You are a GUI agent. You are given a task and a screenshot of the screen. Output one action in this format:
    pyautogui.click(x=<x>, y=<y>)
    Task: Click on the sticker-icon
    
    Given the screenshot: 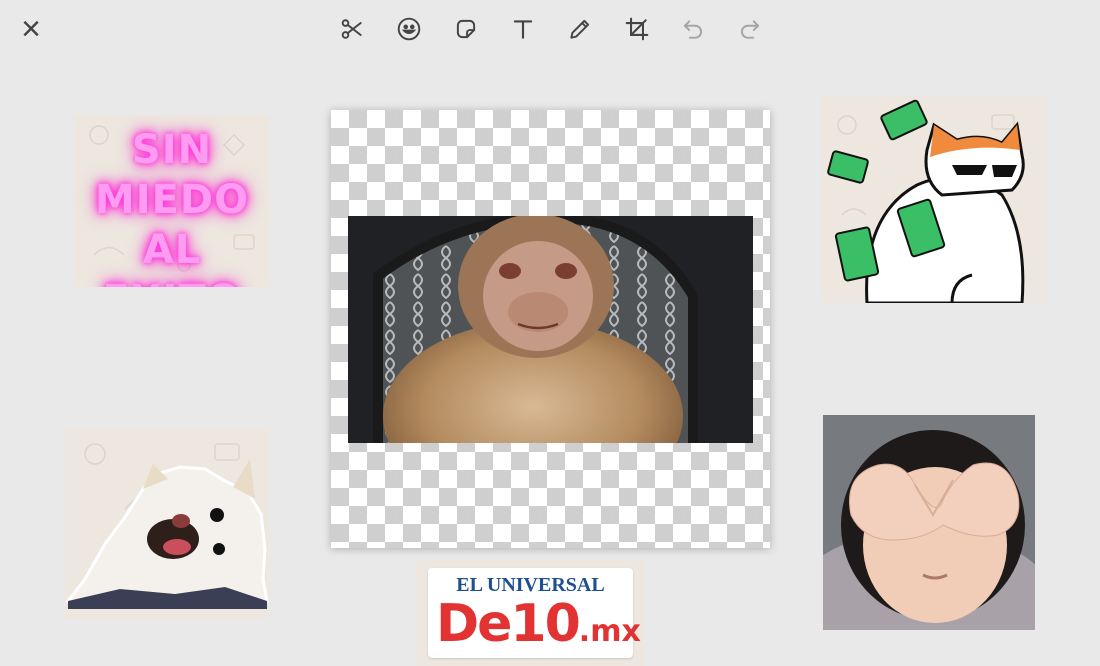 What is the action you would take?
    pyautogui.click(x=466, y=29)
    